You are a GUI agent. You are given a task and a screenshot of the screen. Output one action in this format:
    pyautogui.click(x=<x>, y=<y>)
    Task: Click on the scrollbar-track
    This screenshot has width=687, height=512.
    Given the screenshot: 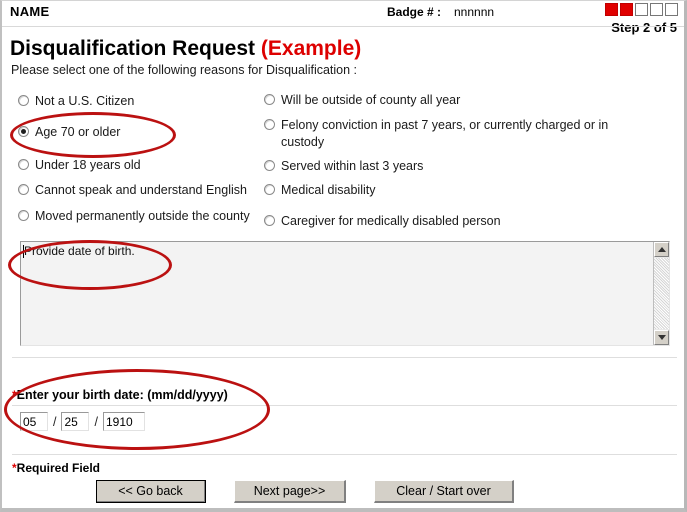 What is the action you would take?
    pyautogui.click(x=661, y=293)
    